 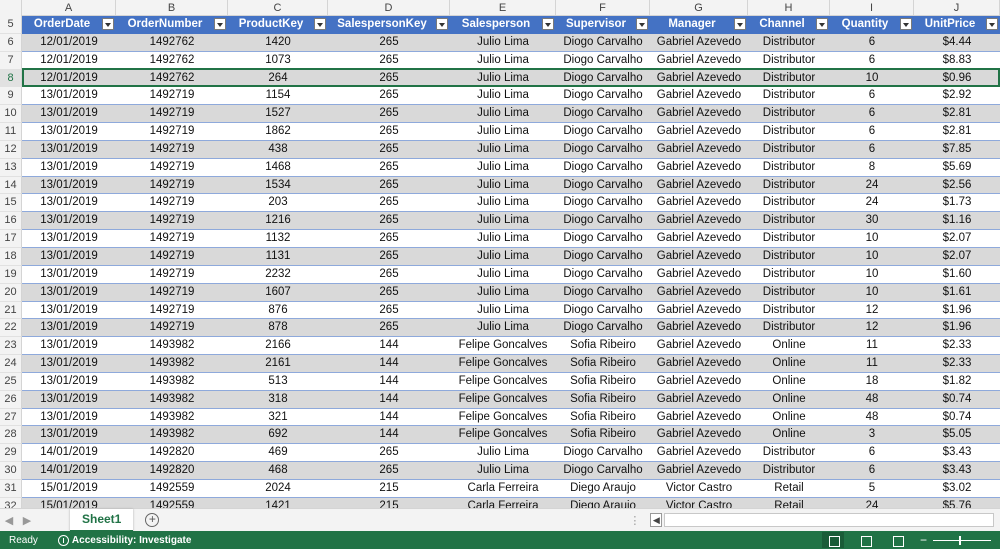 I want to click on cell-ordernumber: 1493982, so click(x=172, y=399).